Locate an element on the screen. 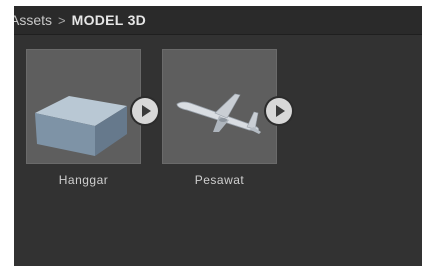 The image size is (422, 266). breadcrumb: Assets > MODEL 3D is located at coordinates (218, 20).